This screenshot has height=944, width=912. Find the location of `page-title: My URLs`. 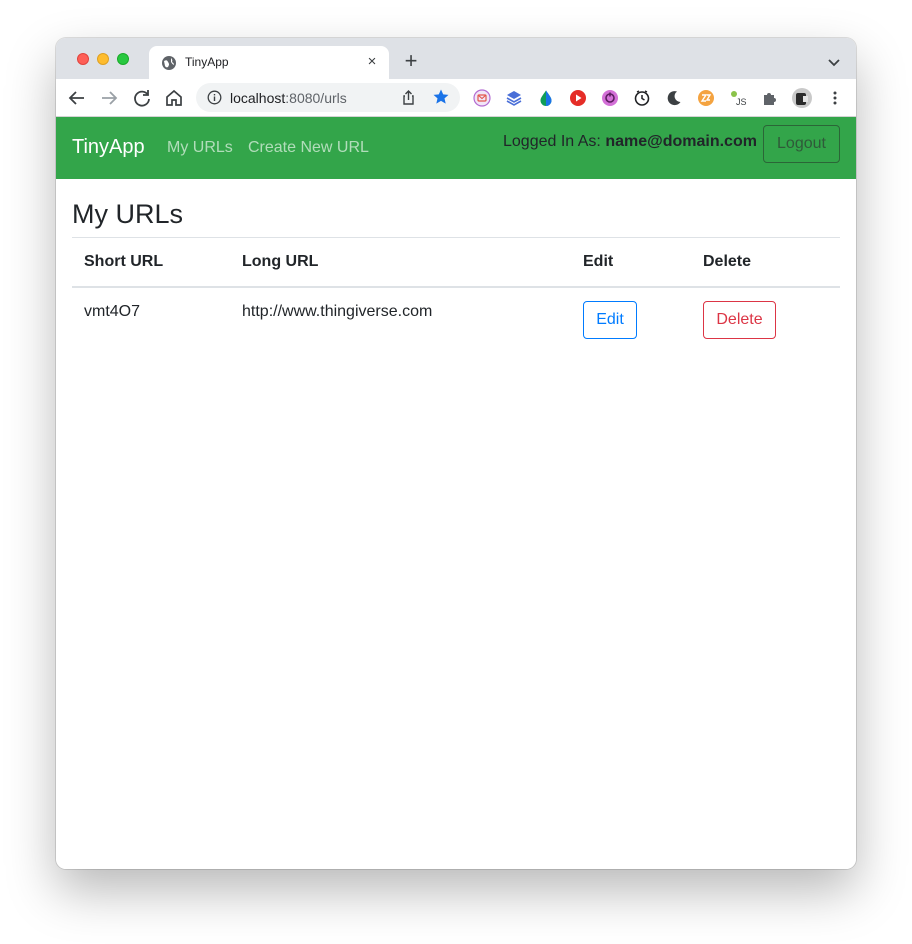

page-title: My URLs is located at coordinates (128, 214).